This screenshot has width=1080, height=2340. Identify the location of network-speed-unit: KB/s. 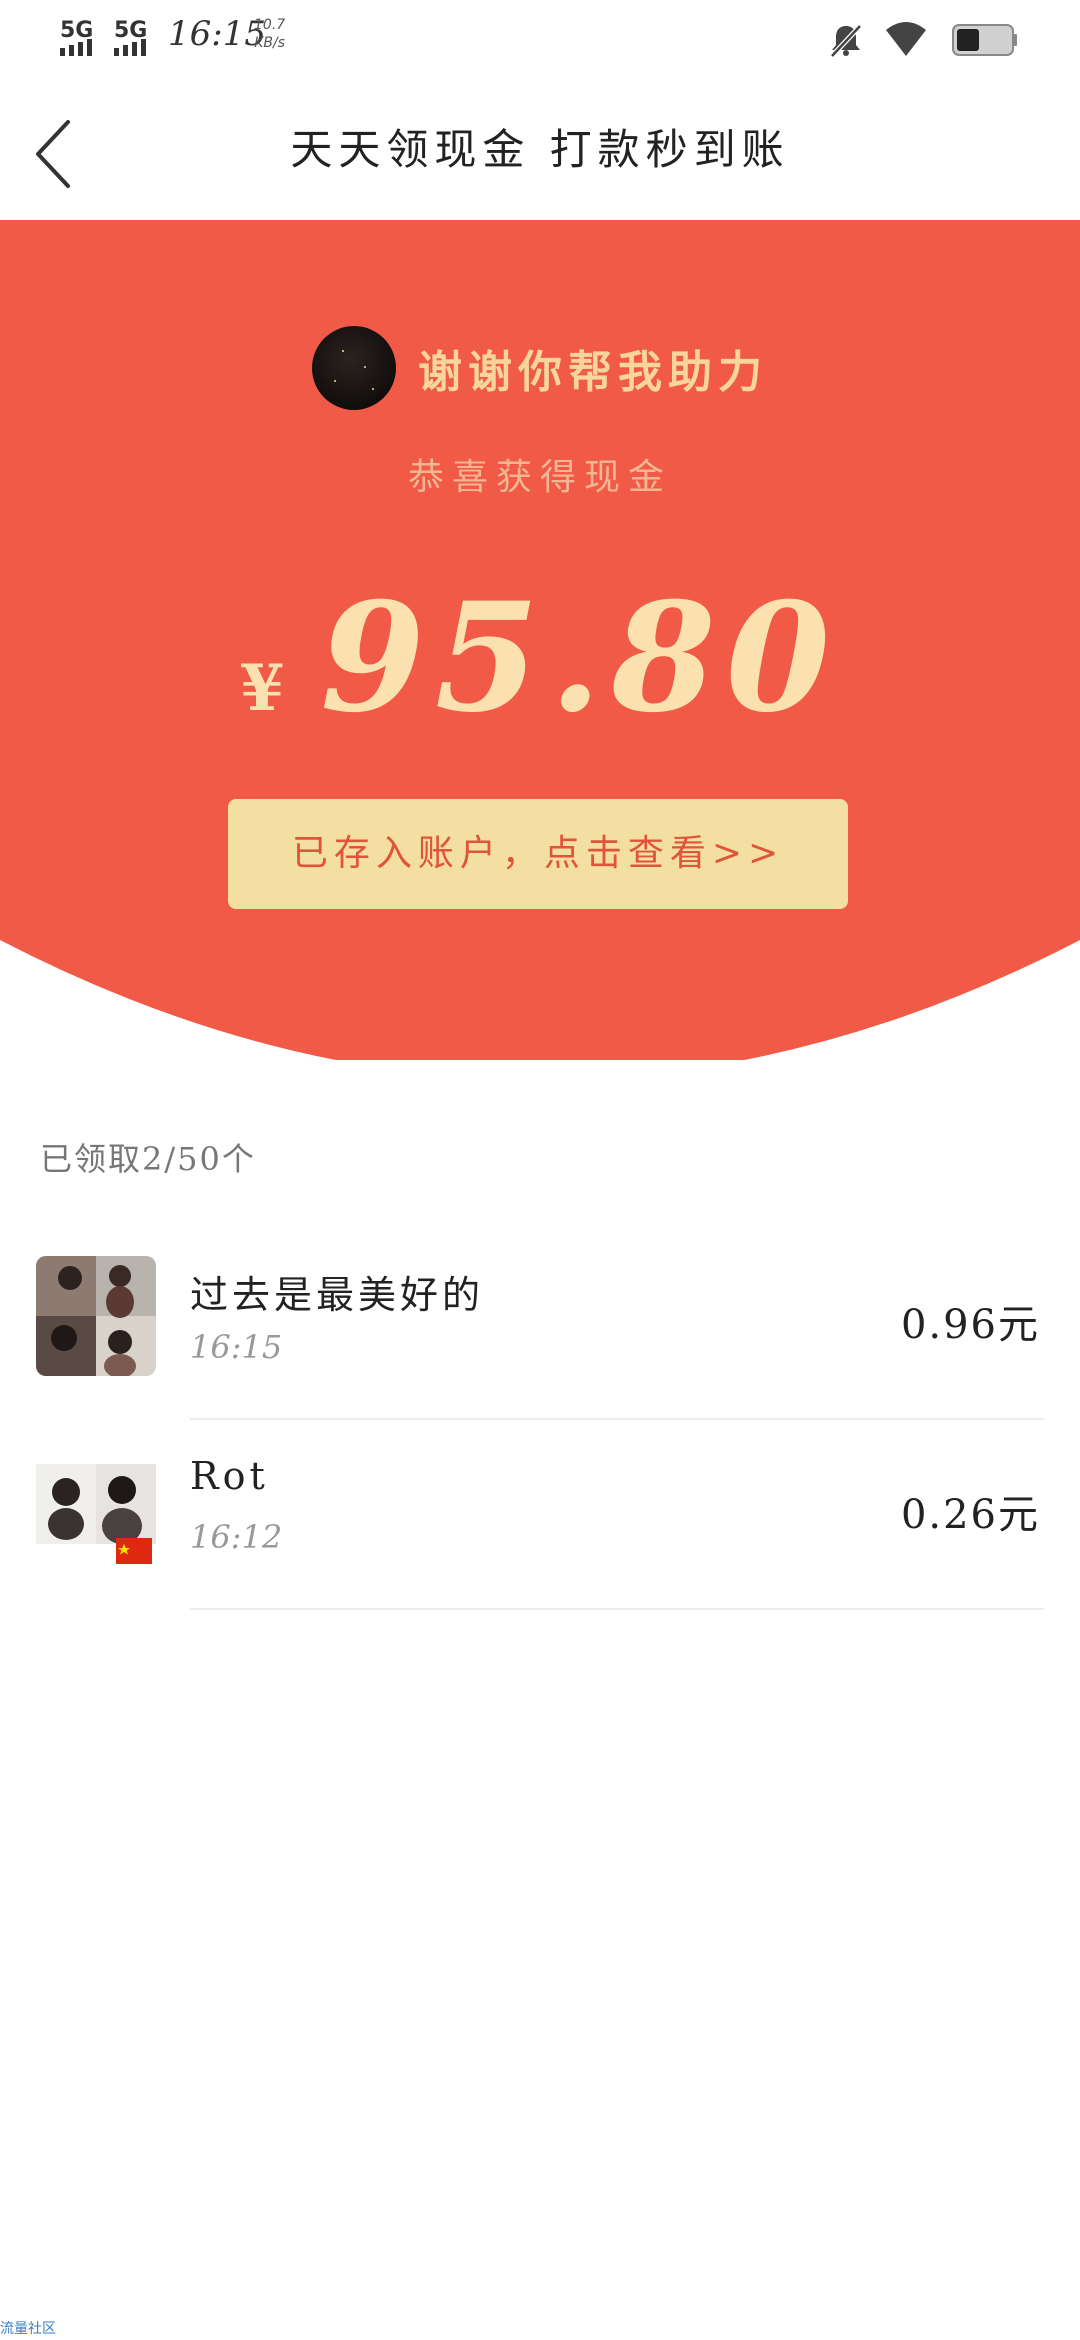
(269, 43).